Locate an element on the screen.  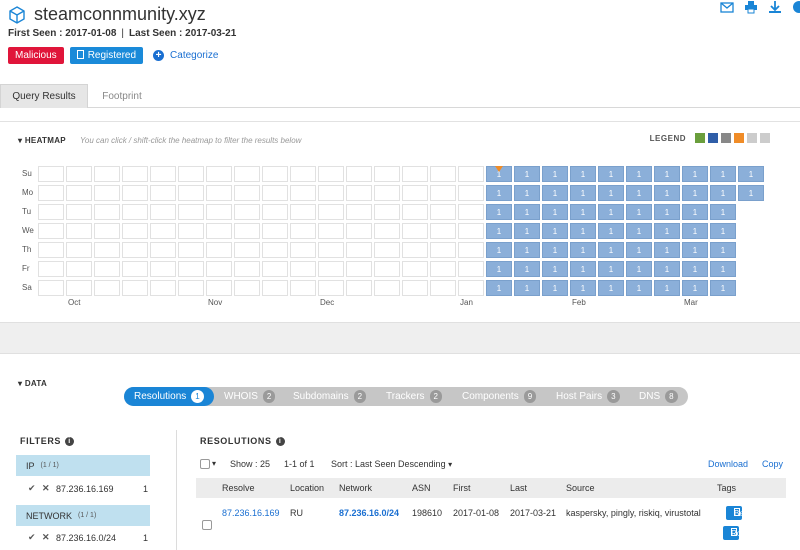
download-icon is located at coordinates (775, 7).